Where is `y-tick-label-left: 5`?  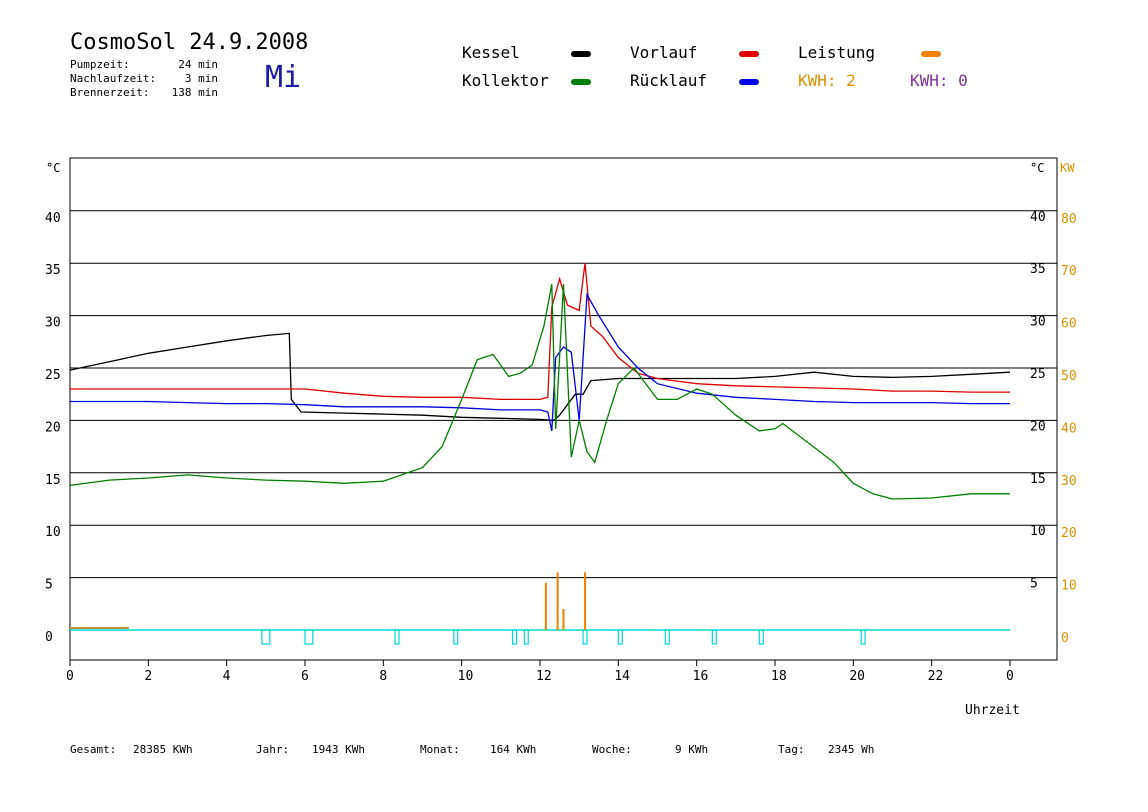
y-tick-label-left: 5 is located at coordinates (49, 585).